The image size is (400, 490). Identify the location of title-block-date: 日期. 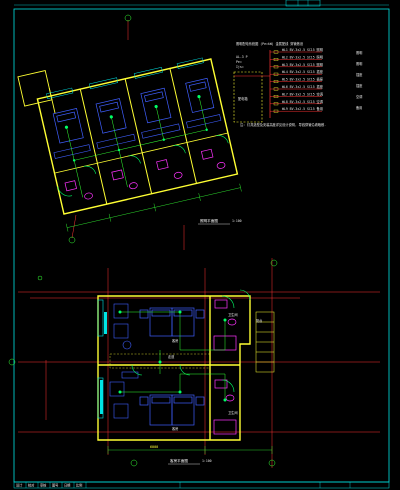
(67, 485).